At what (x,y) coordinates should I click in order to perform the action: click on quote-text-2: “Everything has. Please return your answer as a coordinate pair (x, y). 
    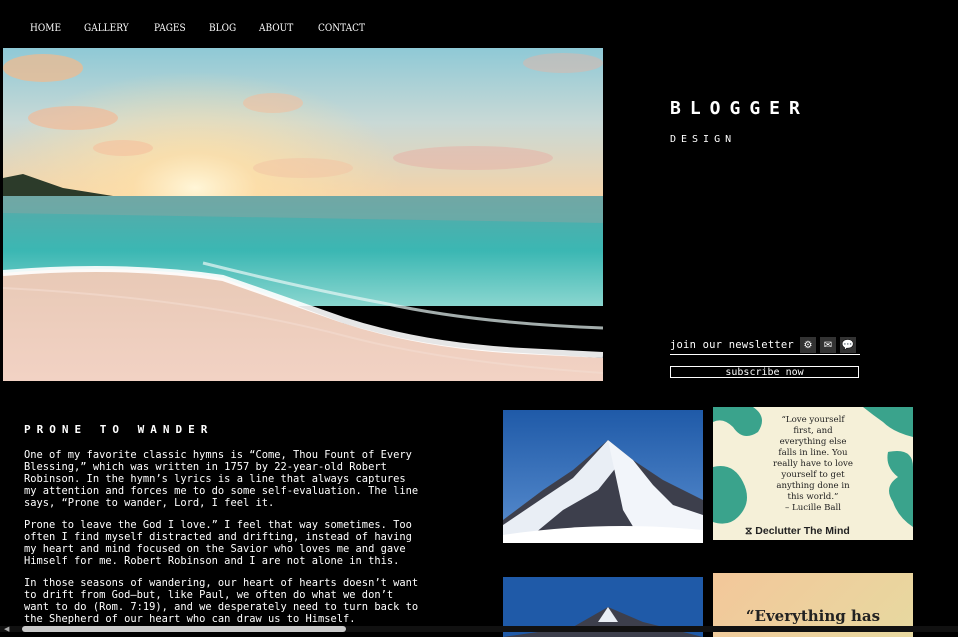
    Looking at the image, I should click on (813, 616).